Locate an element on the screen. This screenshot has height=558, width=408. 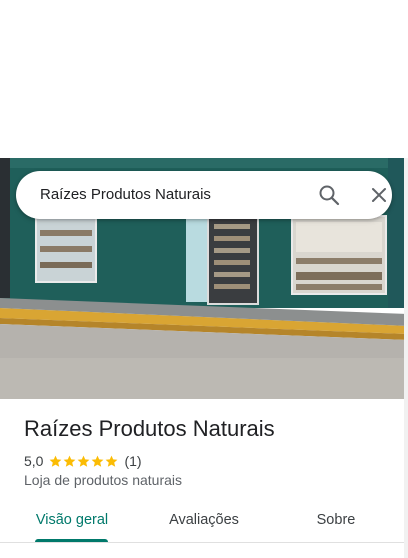
place-tabs: Visão geral Avaliações Sobre is located at coordinates (202, 522).